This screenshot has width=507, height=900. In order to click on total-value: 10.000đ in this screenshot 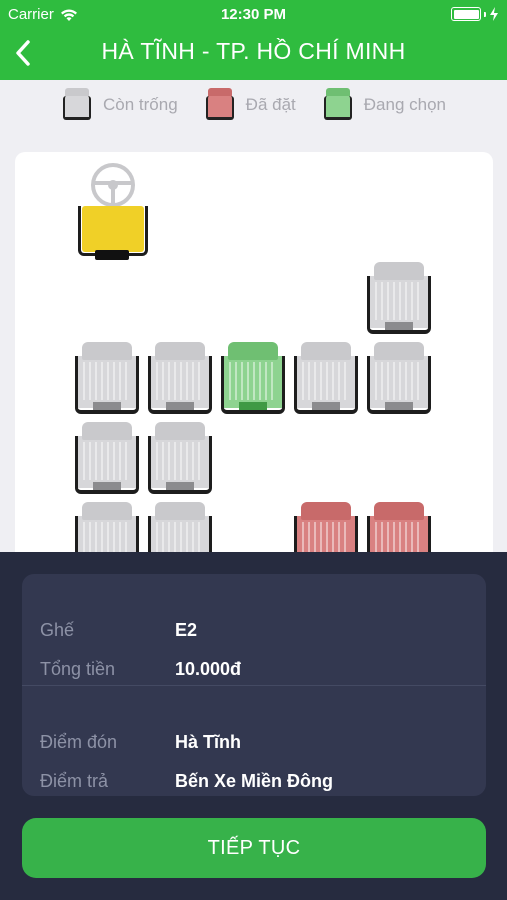, I will do `click(208, 669)`.